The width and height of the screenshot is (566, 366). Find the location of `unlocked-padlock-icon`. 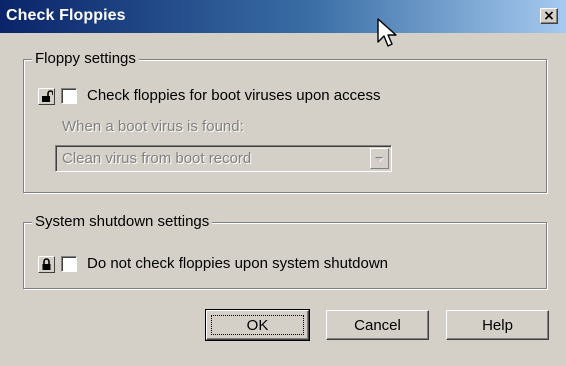

unlocked-padlock-icon is located at coordinates (47, 96).